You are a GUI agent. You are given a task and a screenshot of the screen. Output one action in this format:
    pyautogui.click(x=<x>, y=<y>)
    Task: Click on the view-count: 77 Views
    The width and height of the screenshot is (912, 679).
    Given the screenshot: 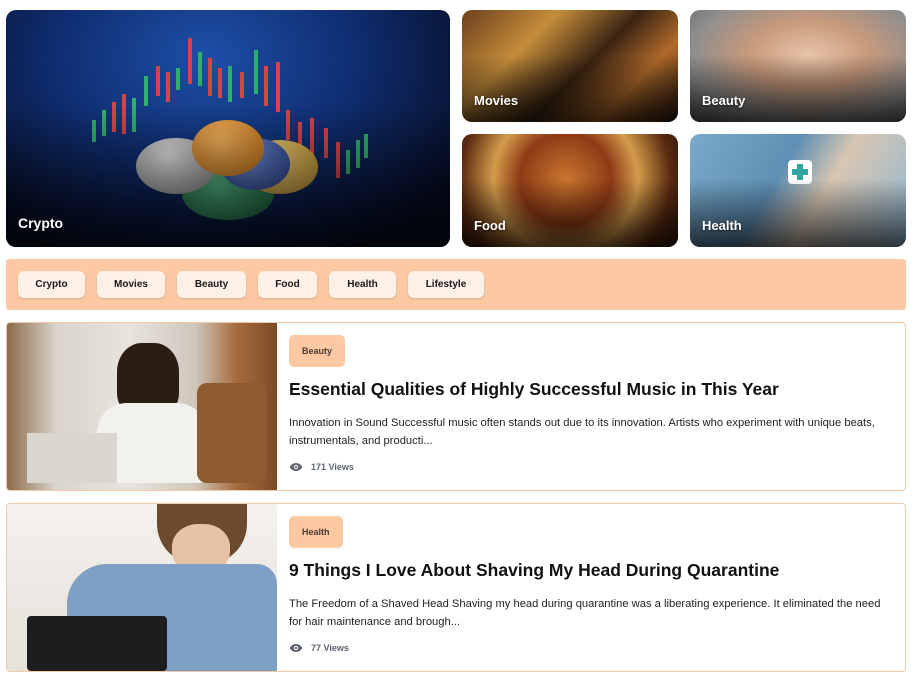 What is the action you would take?
    pyautogui.click(x=319, y=648)
    